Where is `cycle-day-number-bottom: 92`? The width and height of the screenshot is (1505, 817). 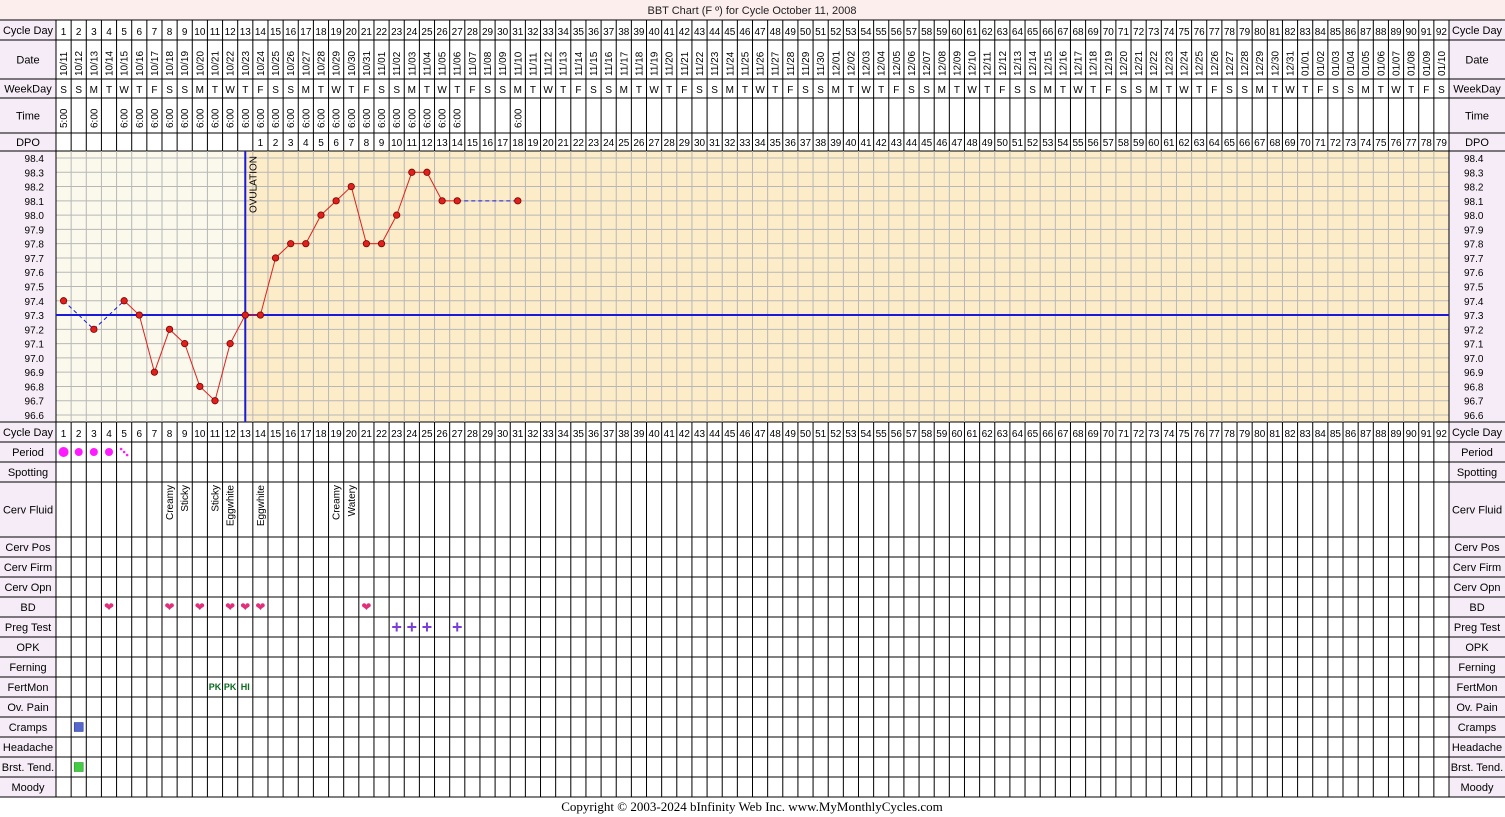 cycle-day-number-bottom: 92 is located at coordinates (1442, 434).